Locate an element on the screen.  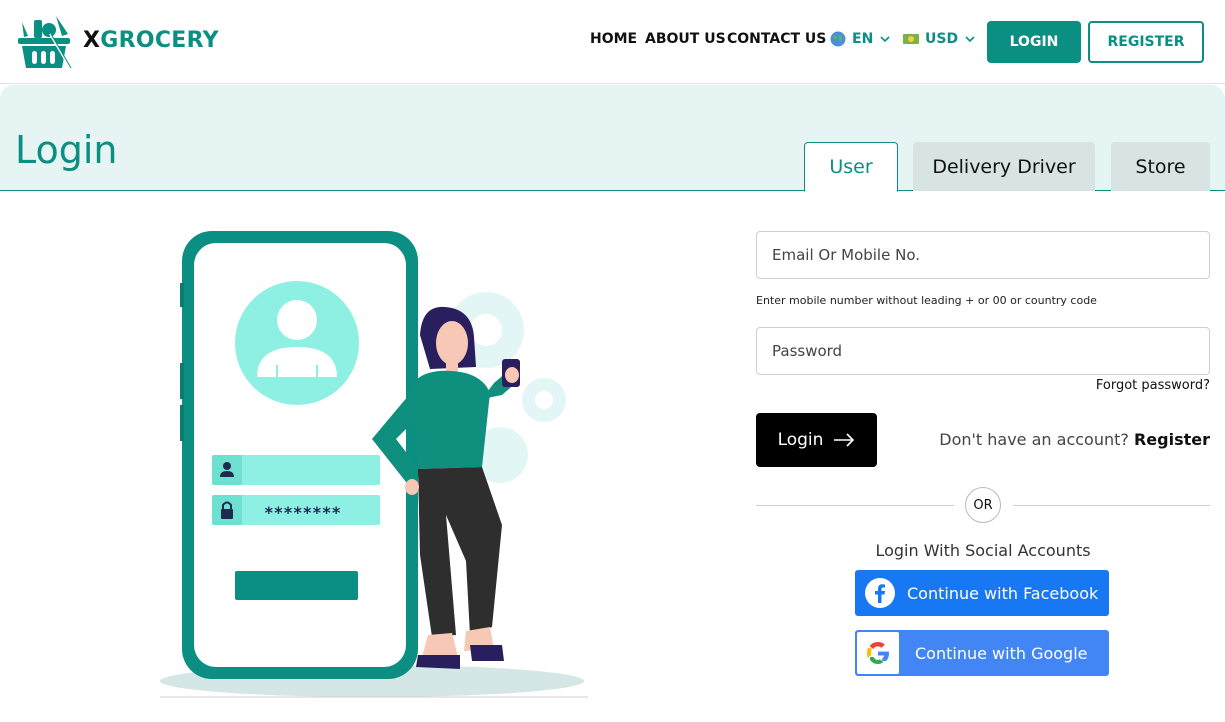
google-icon is located at coordinates (878, 653).